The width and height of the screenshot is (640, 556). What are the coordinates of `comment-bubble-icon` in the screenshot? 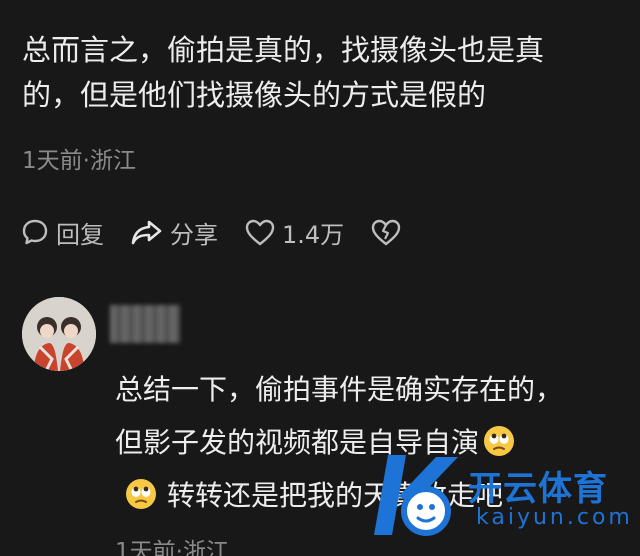 It's located at (35, 232).